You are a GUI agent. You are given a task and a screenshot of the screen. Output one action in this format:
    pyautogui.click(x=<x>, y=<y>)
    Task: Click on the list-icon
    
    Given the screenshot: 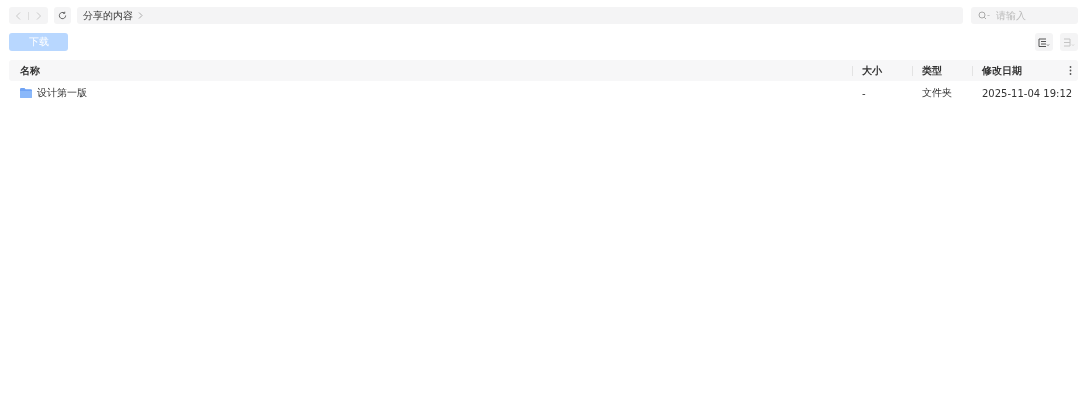 What is the action you would take?
    pyautogui.click(x=1044, y=42)
    